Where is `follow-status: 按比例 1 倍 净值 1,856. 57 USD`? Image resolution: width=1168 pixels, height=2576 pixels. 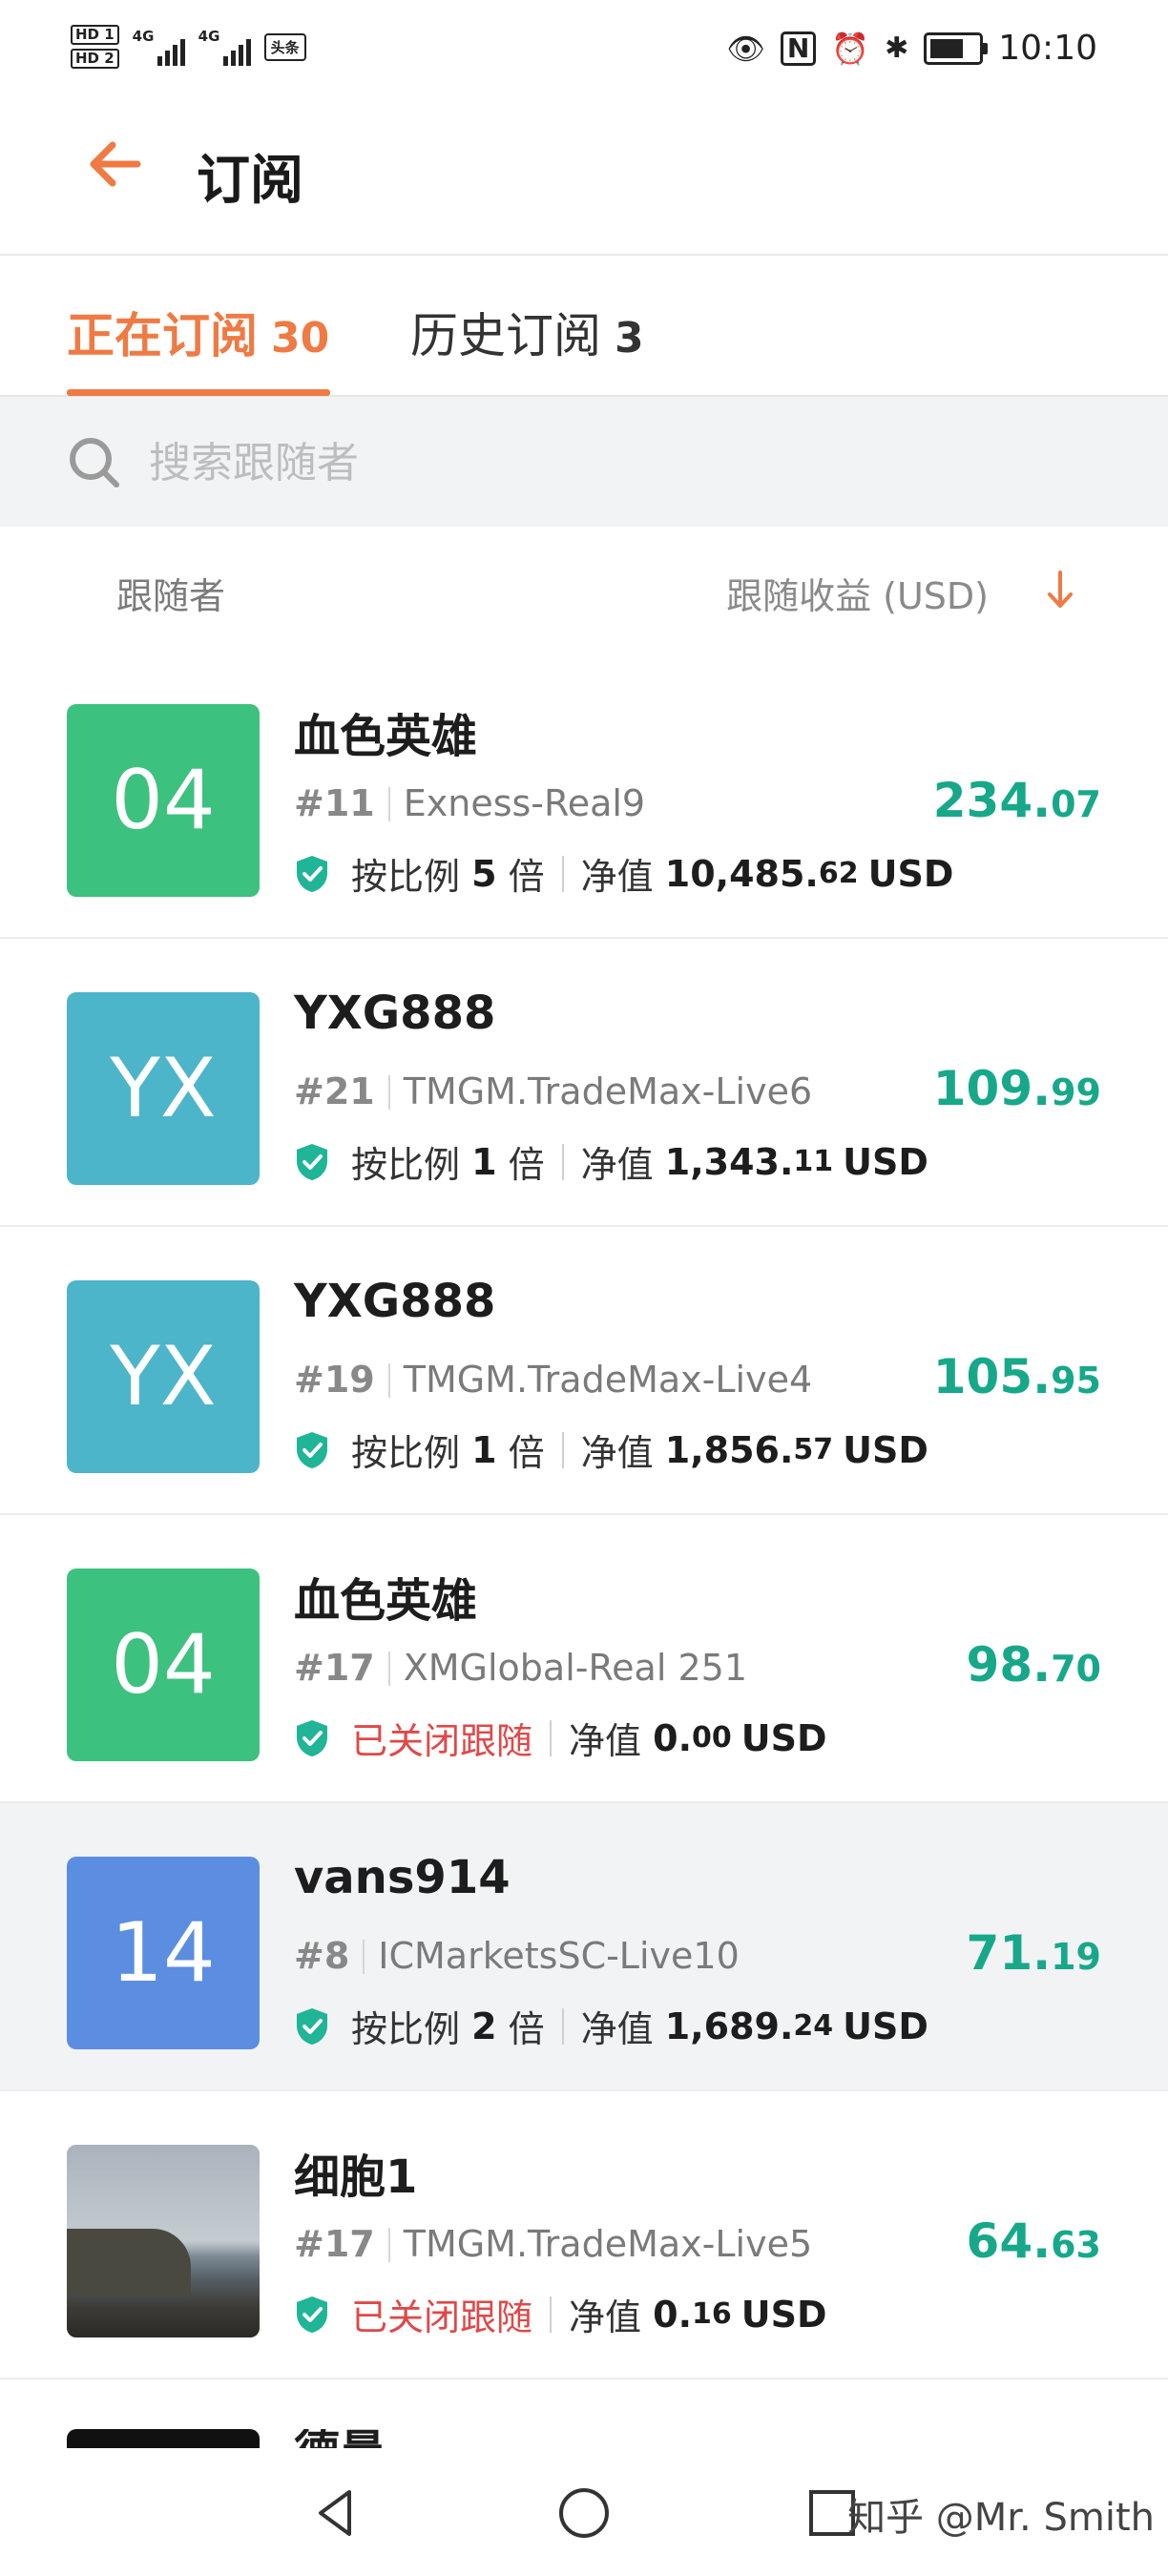 follow-status: 按比例 1 倍 净值 1,856. 57 USD is located at coordinates (611, 1449).